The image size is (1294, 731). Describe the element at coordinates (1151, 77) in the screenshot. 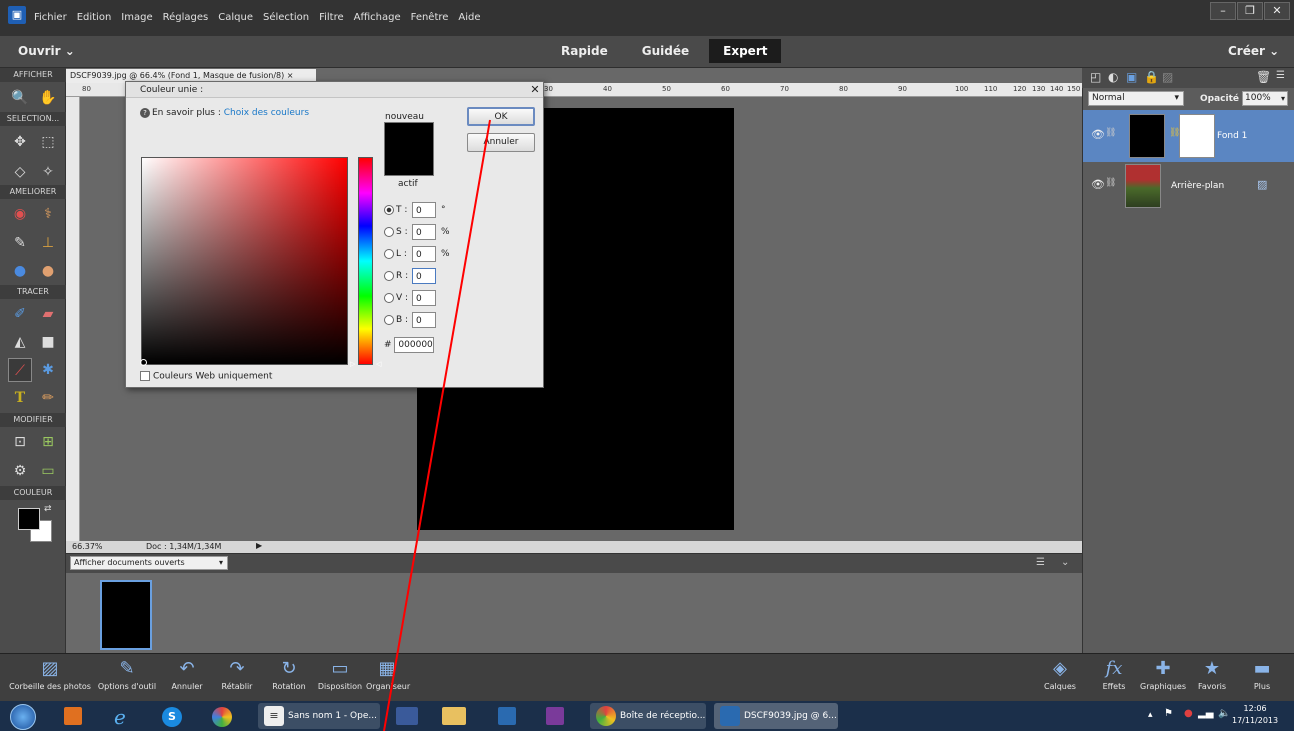

I see `lock-icon: 🔒` at that location.